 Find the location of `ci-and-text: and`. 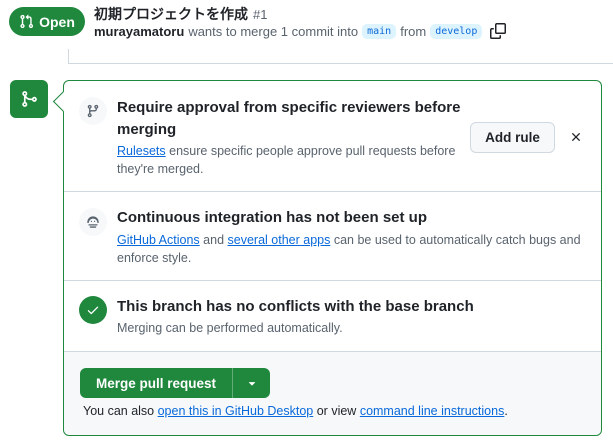

ci-and-text: and is located at coordinates (214, 240).